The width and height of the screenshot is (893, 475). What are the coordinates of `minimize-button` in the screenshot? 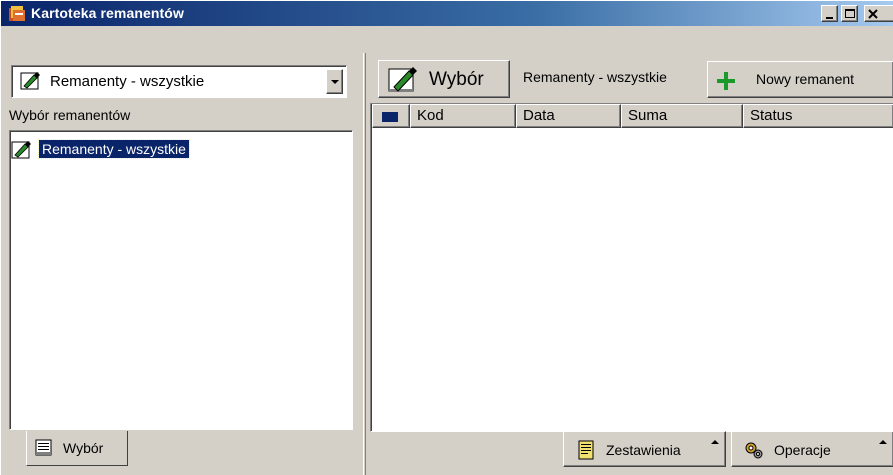 It's located at (829, 13).